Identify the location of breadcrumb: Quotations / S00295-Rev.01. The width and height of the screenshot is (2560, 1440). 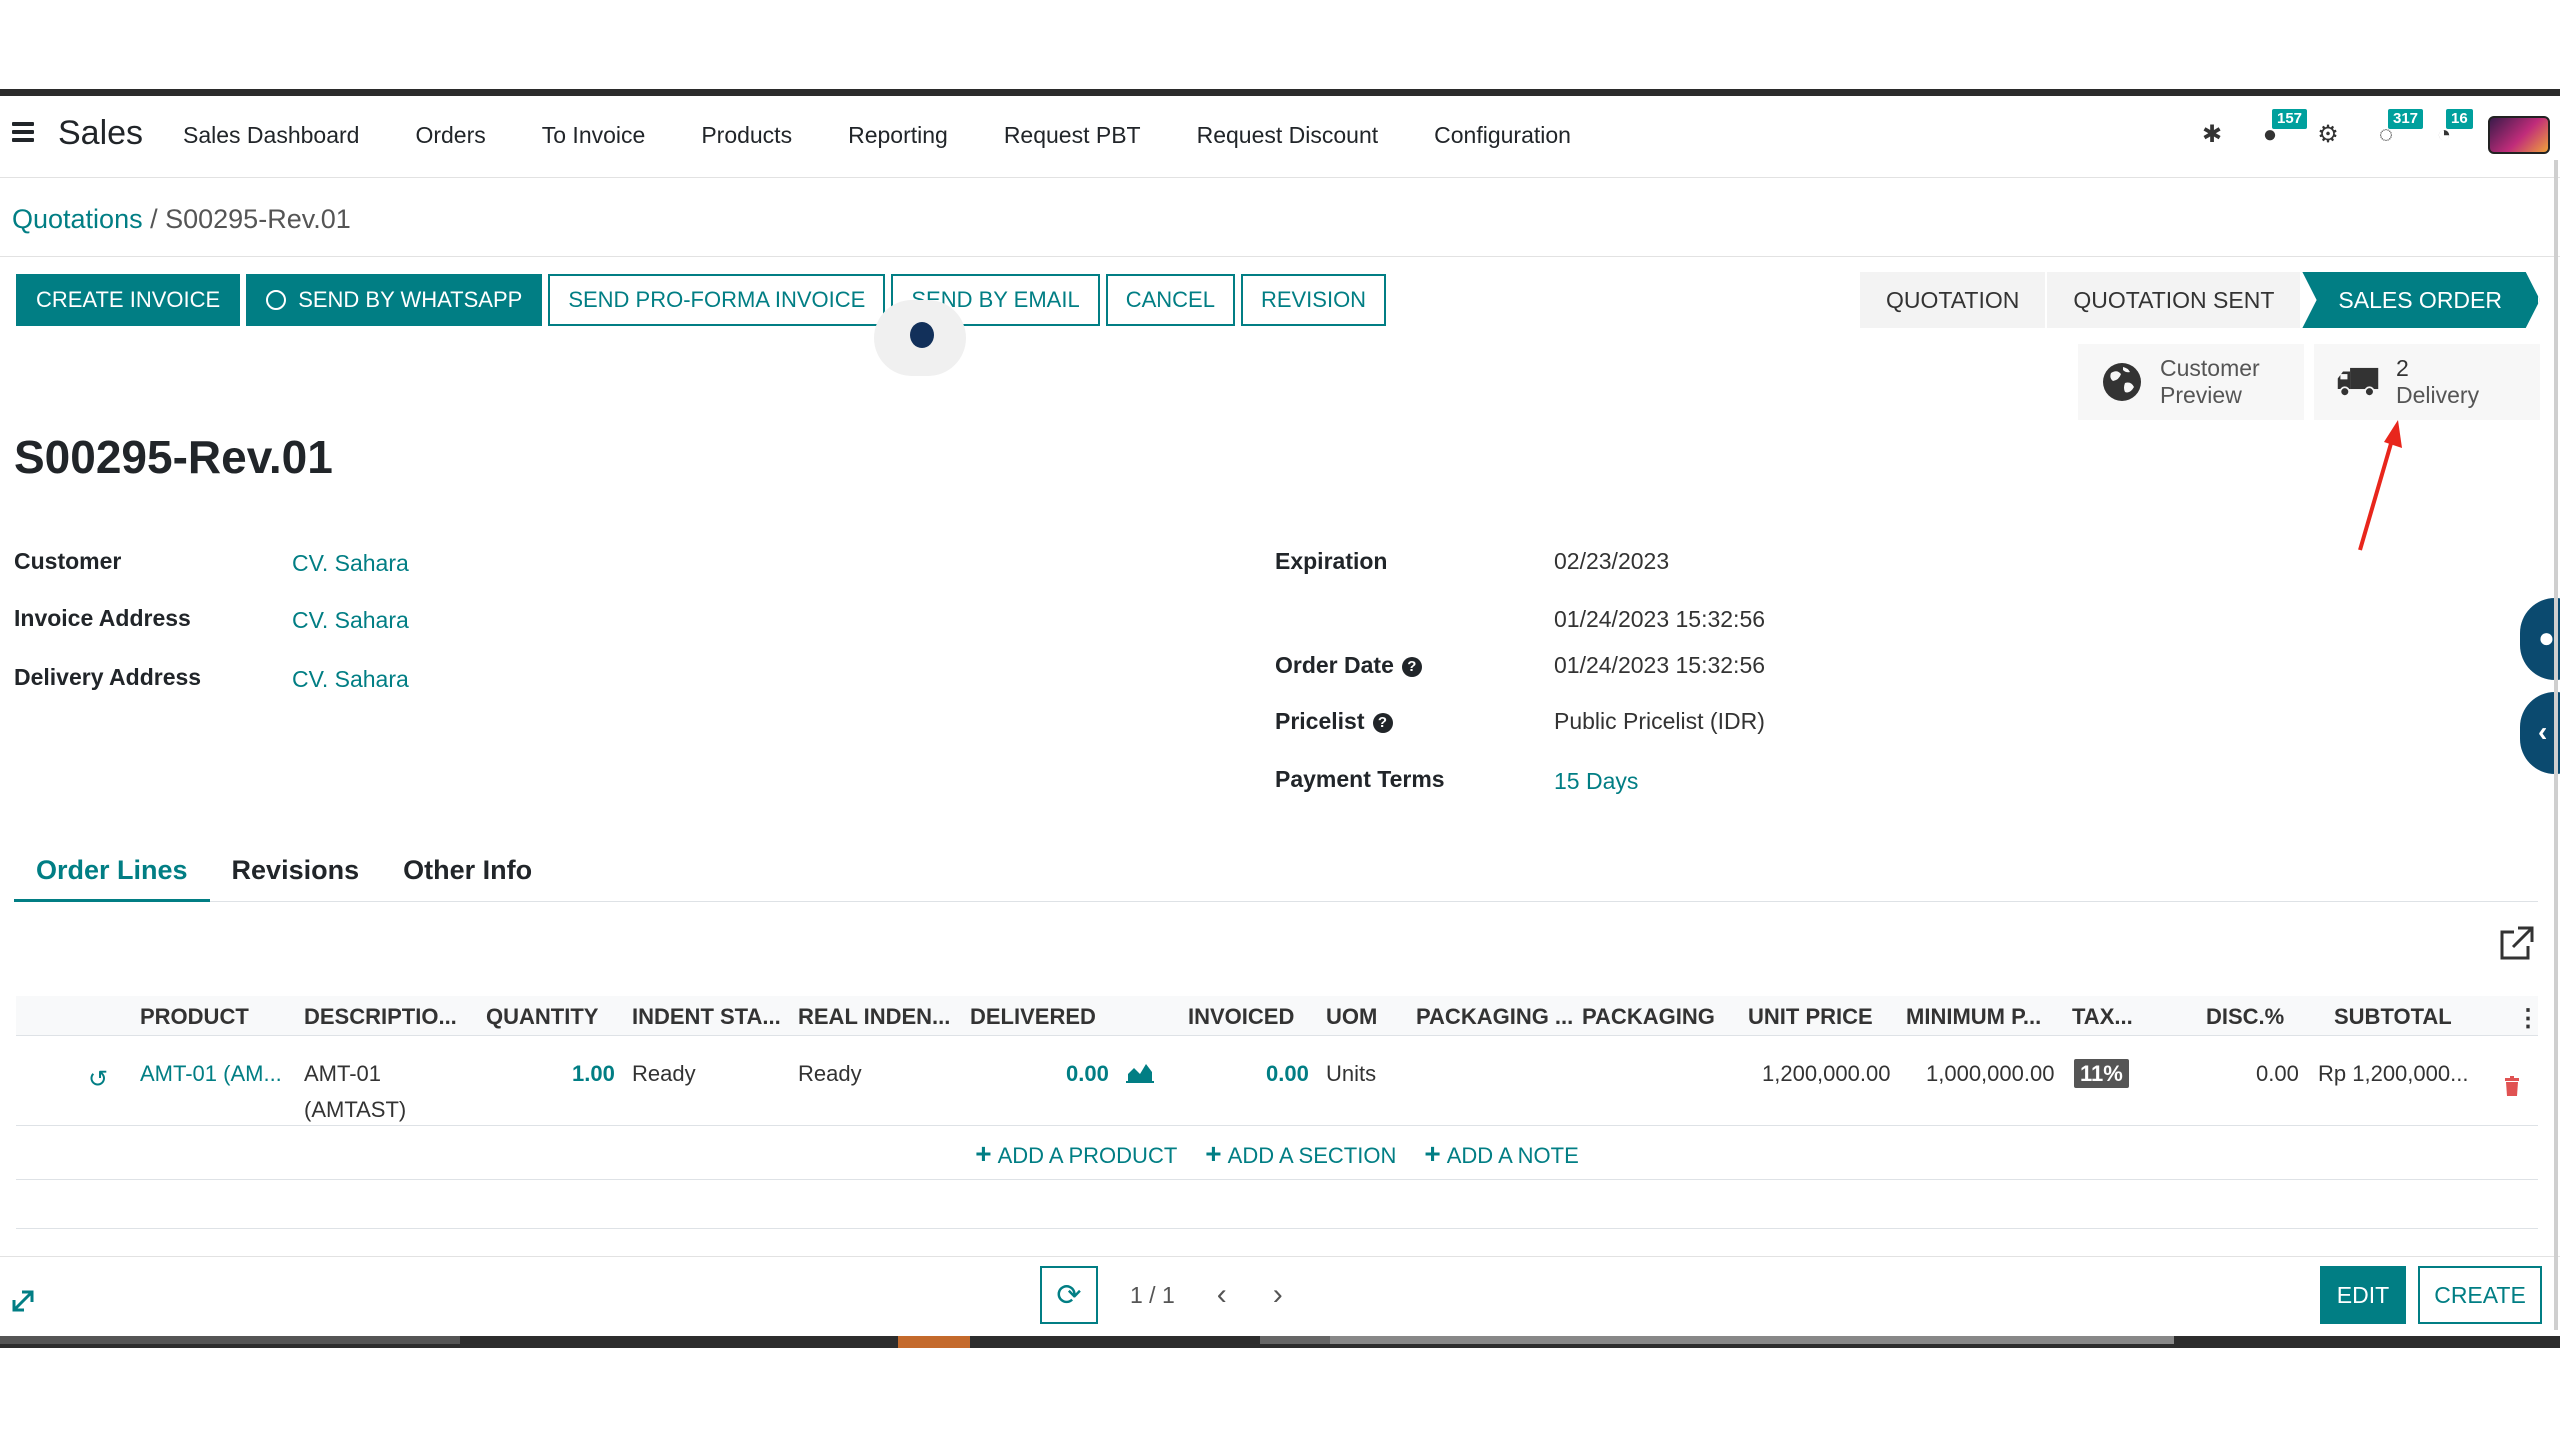
(181, 219).